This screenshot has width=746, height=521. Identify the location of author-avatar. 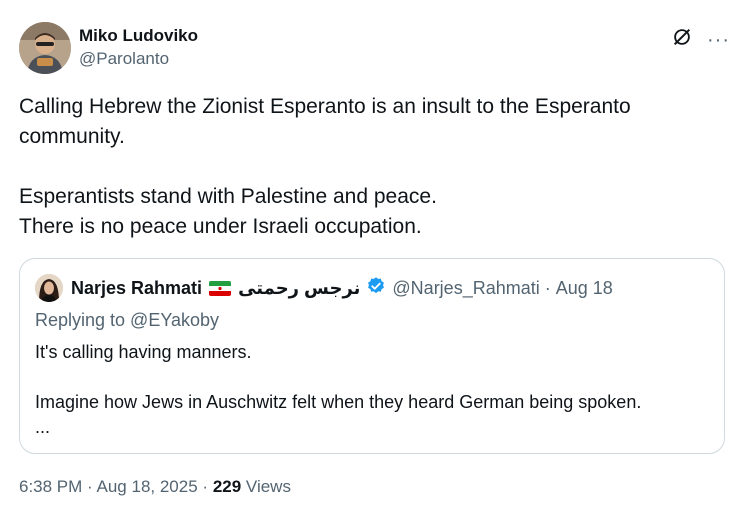
(45, 48).